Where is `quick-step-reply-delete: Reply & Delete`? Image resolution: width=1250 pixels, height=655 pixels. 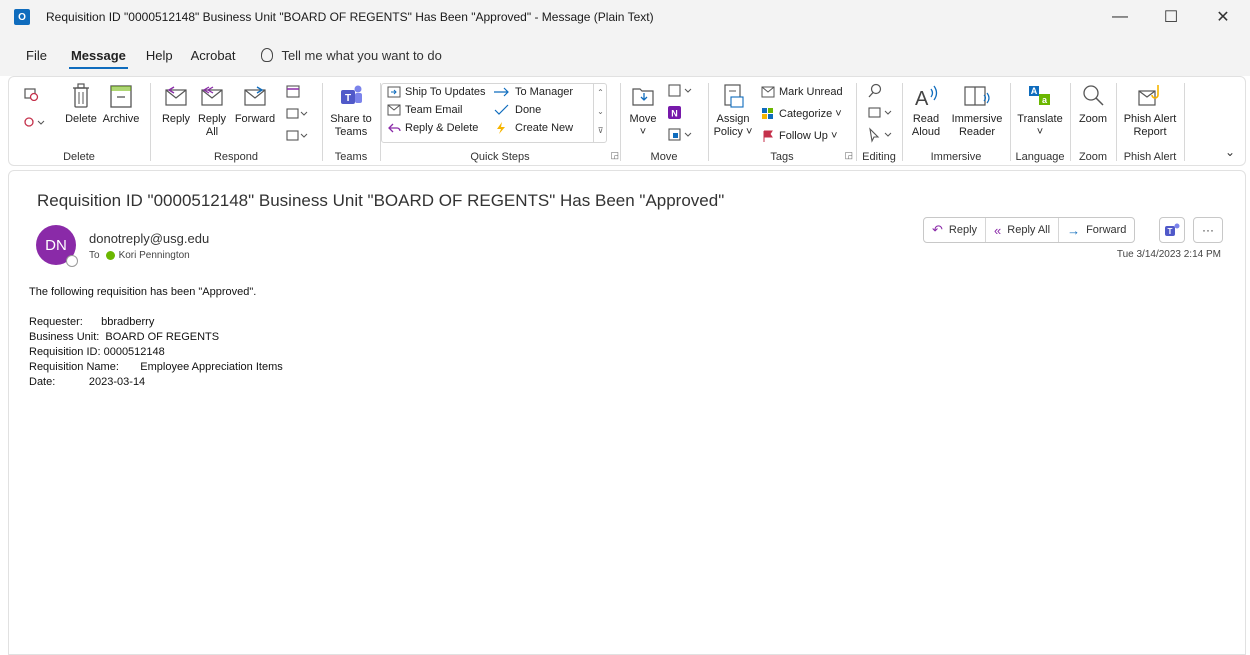
quick-step-reply-delete: Reply & Delete is located at coordinates (432, 128).